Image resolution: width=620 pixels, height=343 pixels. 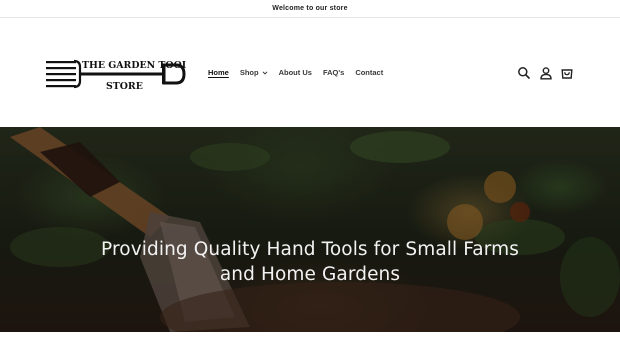 What do you see at coordinates (134, 65) in the screenshot?
I see `logo-line1: THE GARDEN TOOL` at bounding box center [134, 65].